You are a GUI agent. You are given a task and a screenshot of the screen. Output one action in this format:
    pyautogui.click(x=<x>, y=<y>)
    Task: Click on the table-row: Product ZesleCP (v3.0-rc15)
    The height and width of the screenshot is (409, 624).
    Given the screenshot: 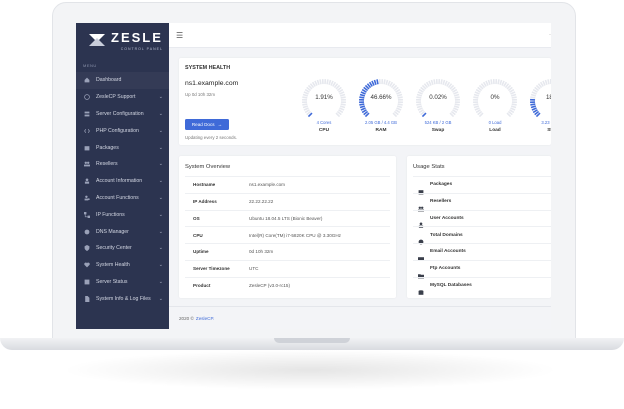 What is the action you would take?
    pyautogui.click(x=287, y=285)
    